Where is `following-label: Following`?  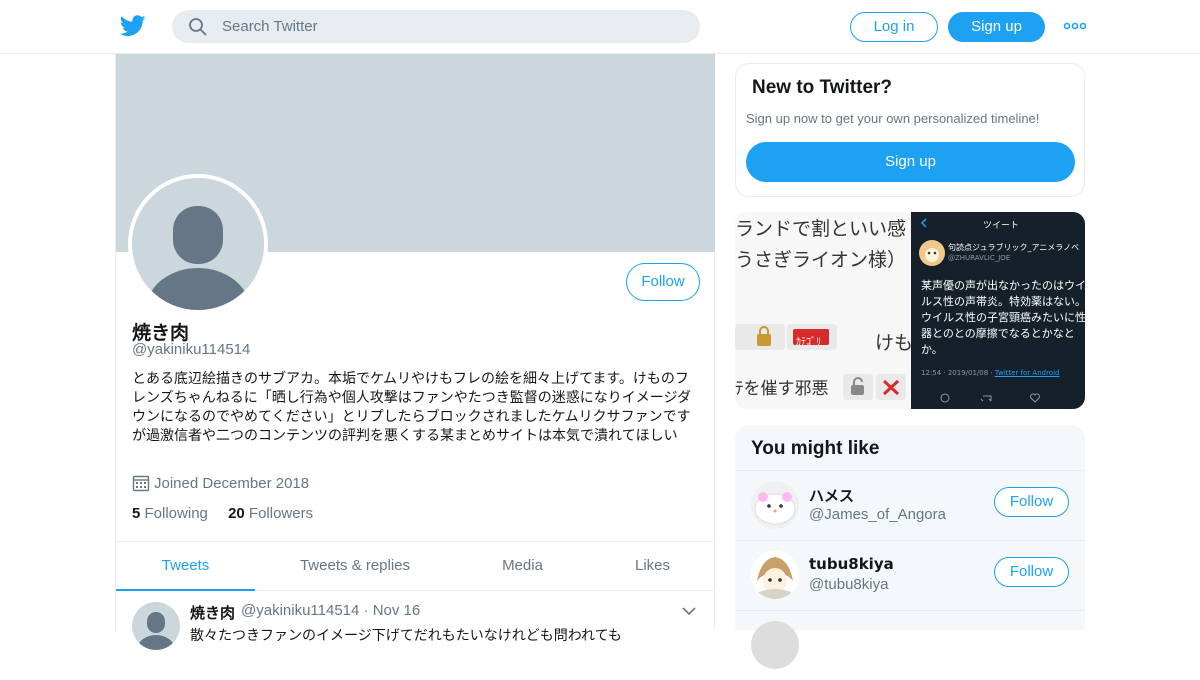 following-label: Following is located at coordinates (176, 513).